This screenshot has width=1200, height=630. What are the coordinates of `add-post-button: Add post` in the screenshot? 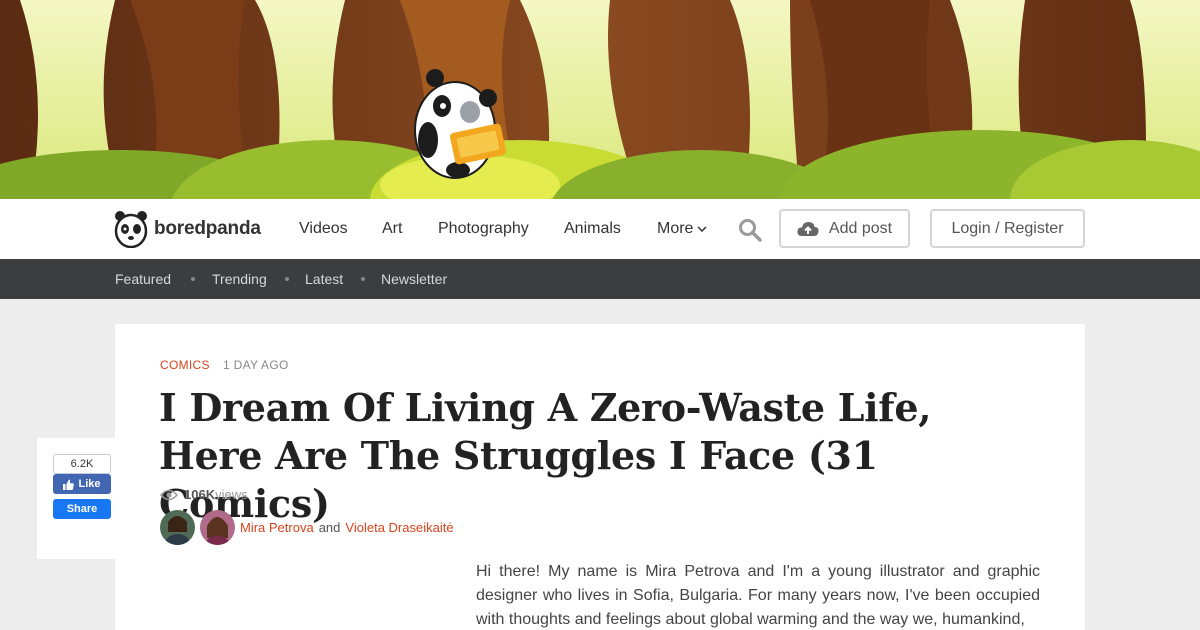 It's located at (844, 228).